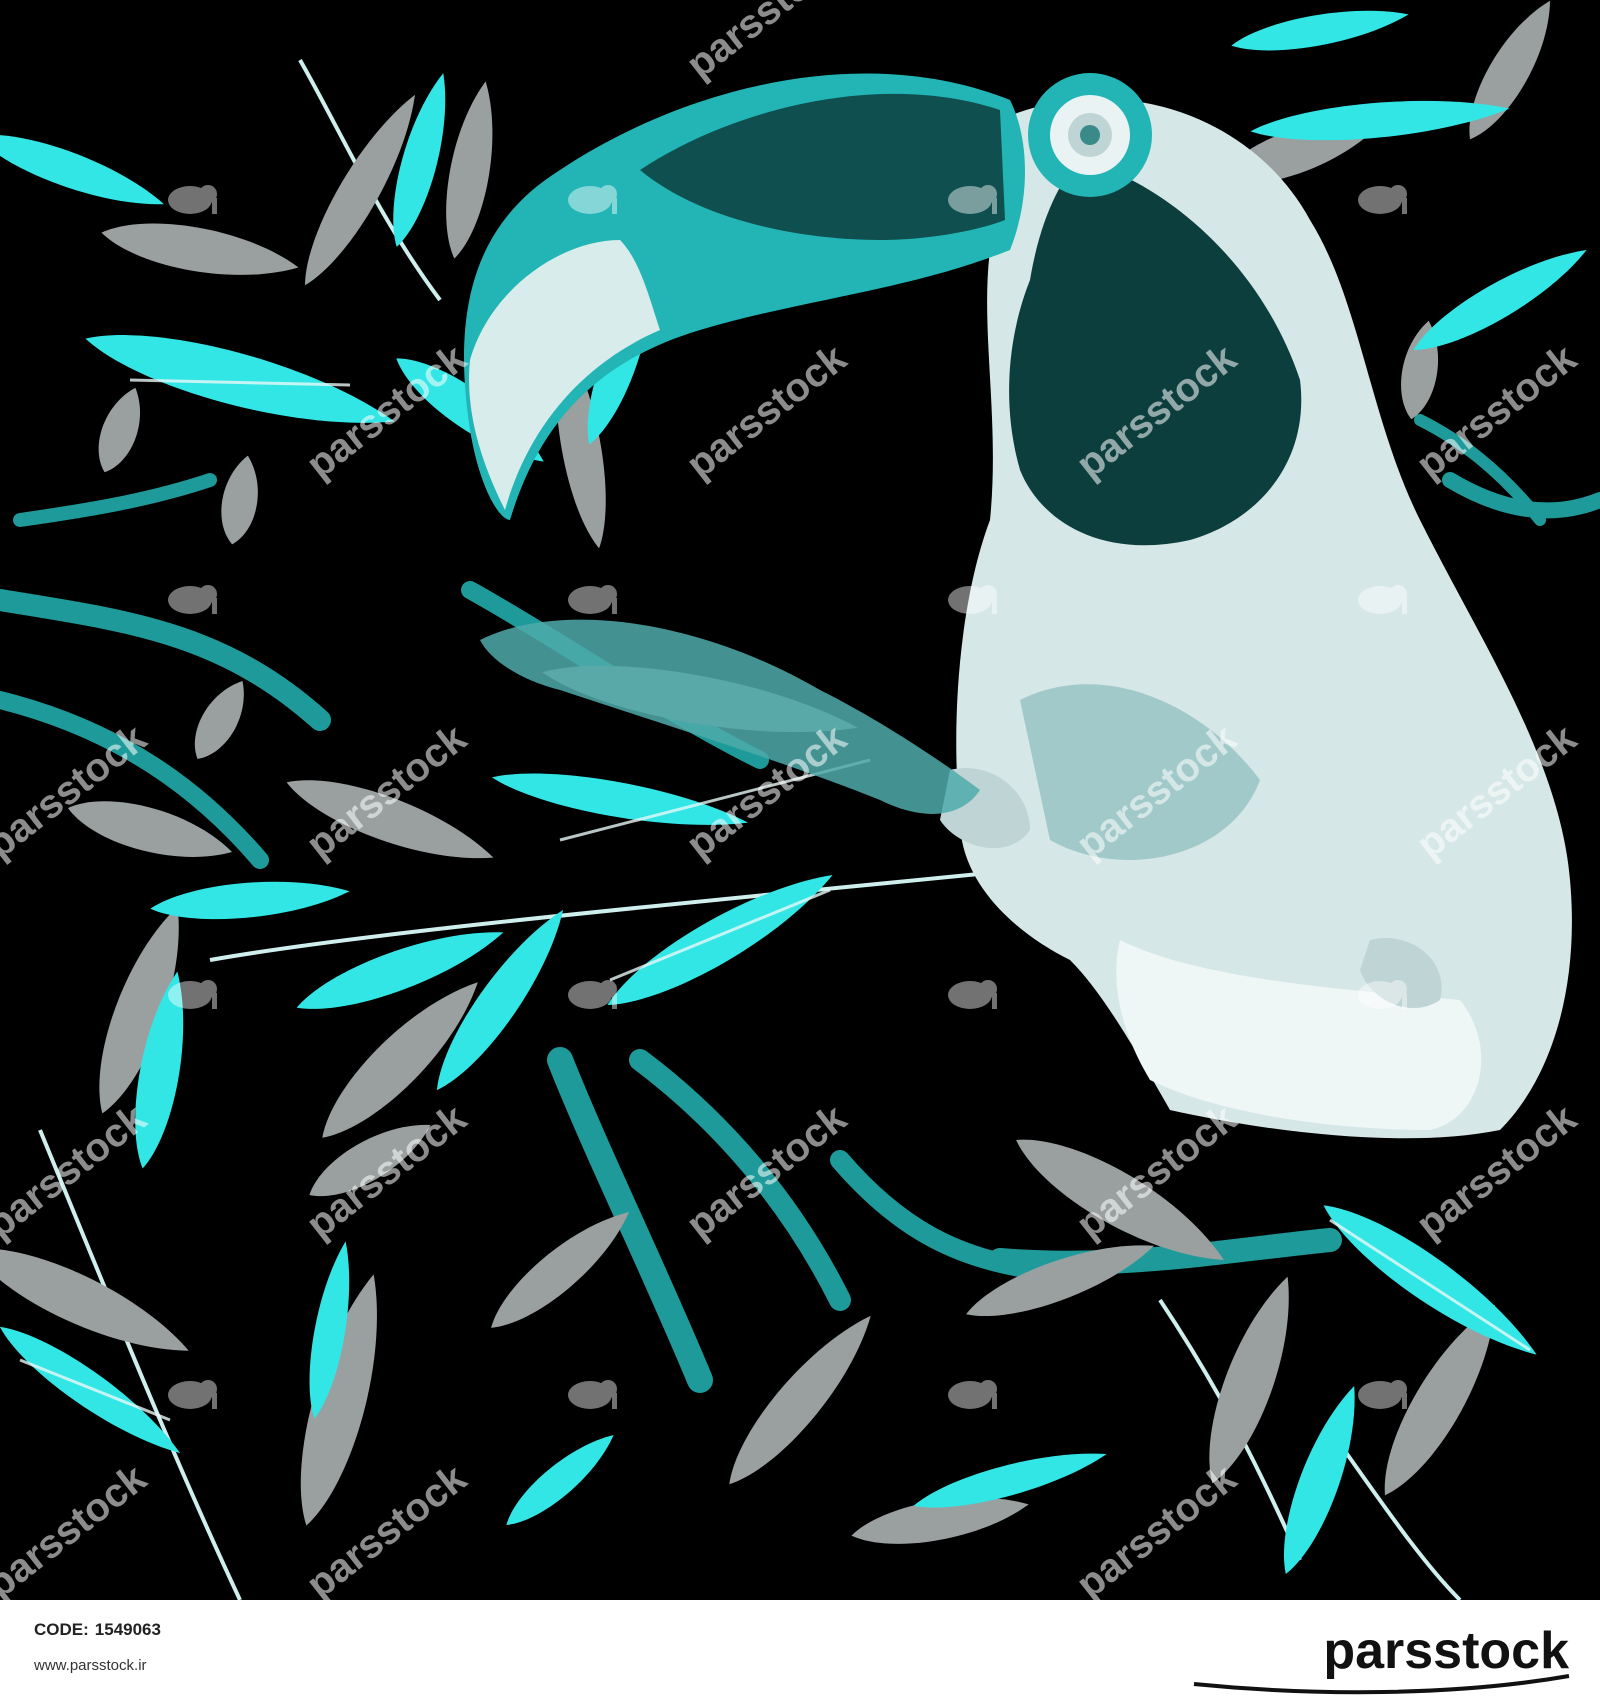 The image size is (1600, 1700). What do you see at coordinates (1446, 1651) in the screenshot?
I see `brand-logo-text: parsstock` at bounding box center [1446, 1651].